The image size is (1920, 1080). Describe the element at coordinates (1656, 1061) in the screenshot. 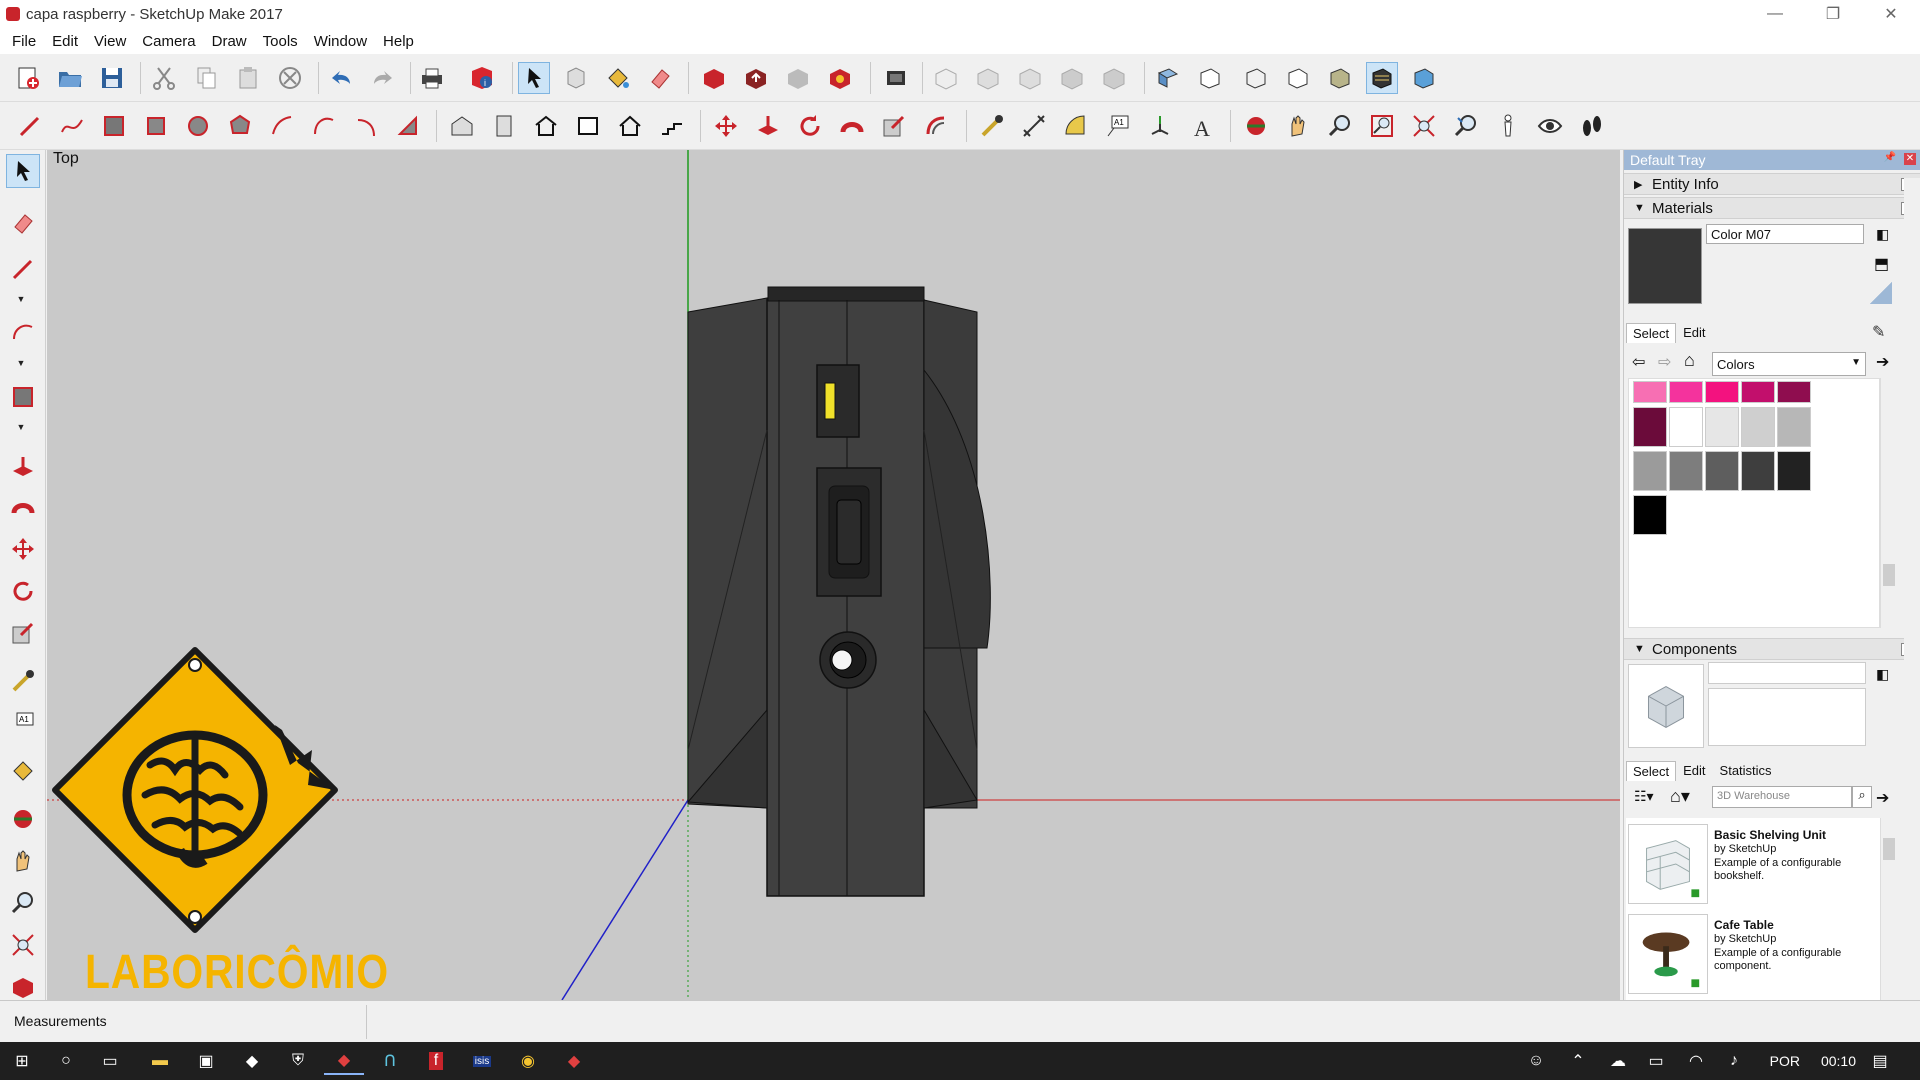

I see `battery-icon: ▭` at that location.